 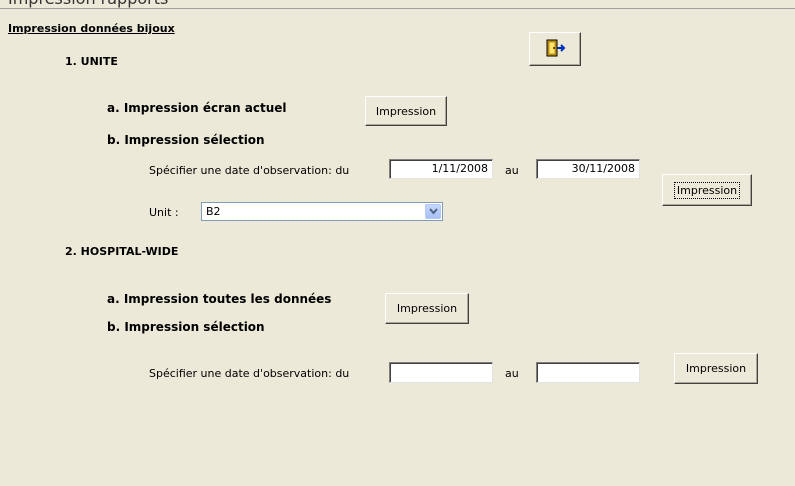 I want to click on hospital-print-selection-label: Impression, so click(x=716, y=368).